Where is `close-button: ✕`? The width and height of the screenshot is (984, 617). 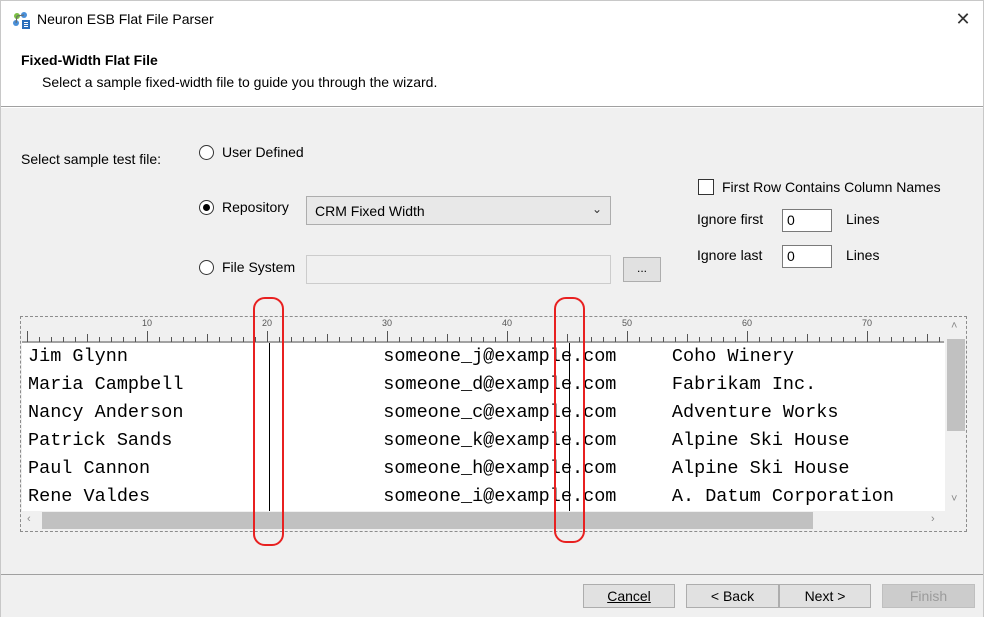 close-button: ✕ is located at coordinates (963, 19).